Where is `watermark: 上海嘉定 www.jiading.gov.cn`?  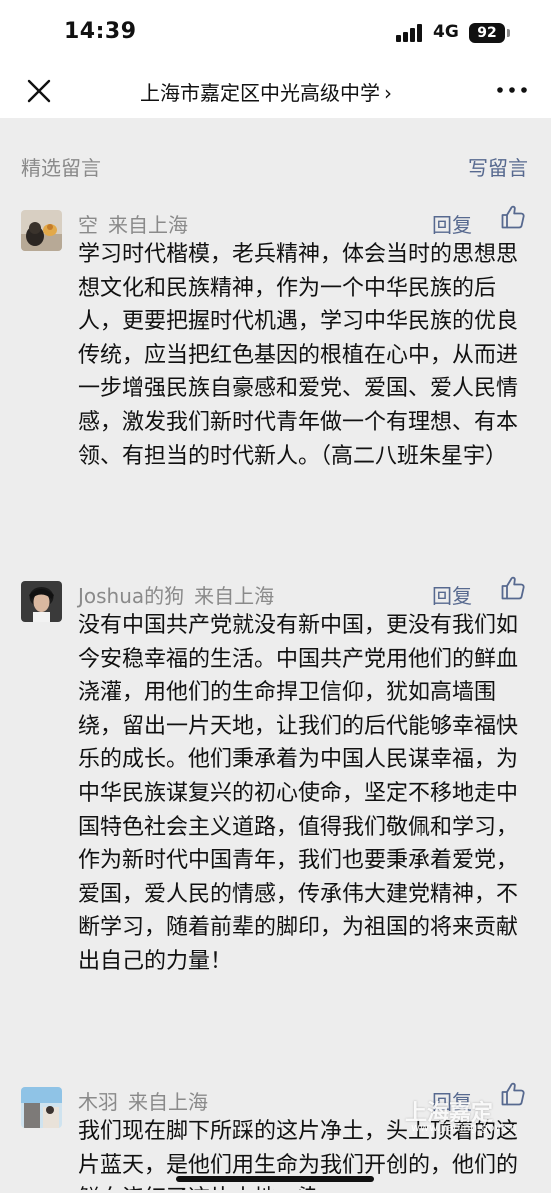
watermark: 上海嘉定 www.jiading.gov.cn is located at coordinates (470, 1112).